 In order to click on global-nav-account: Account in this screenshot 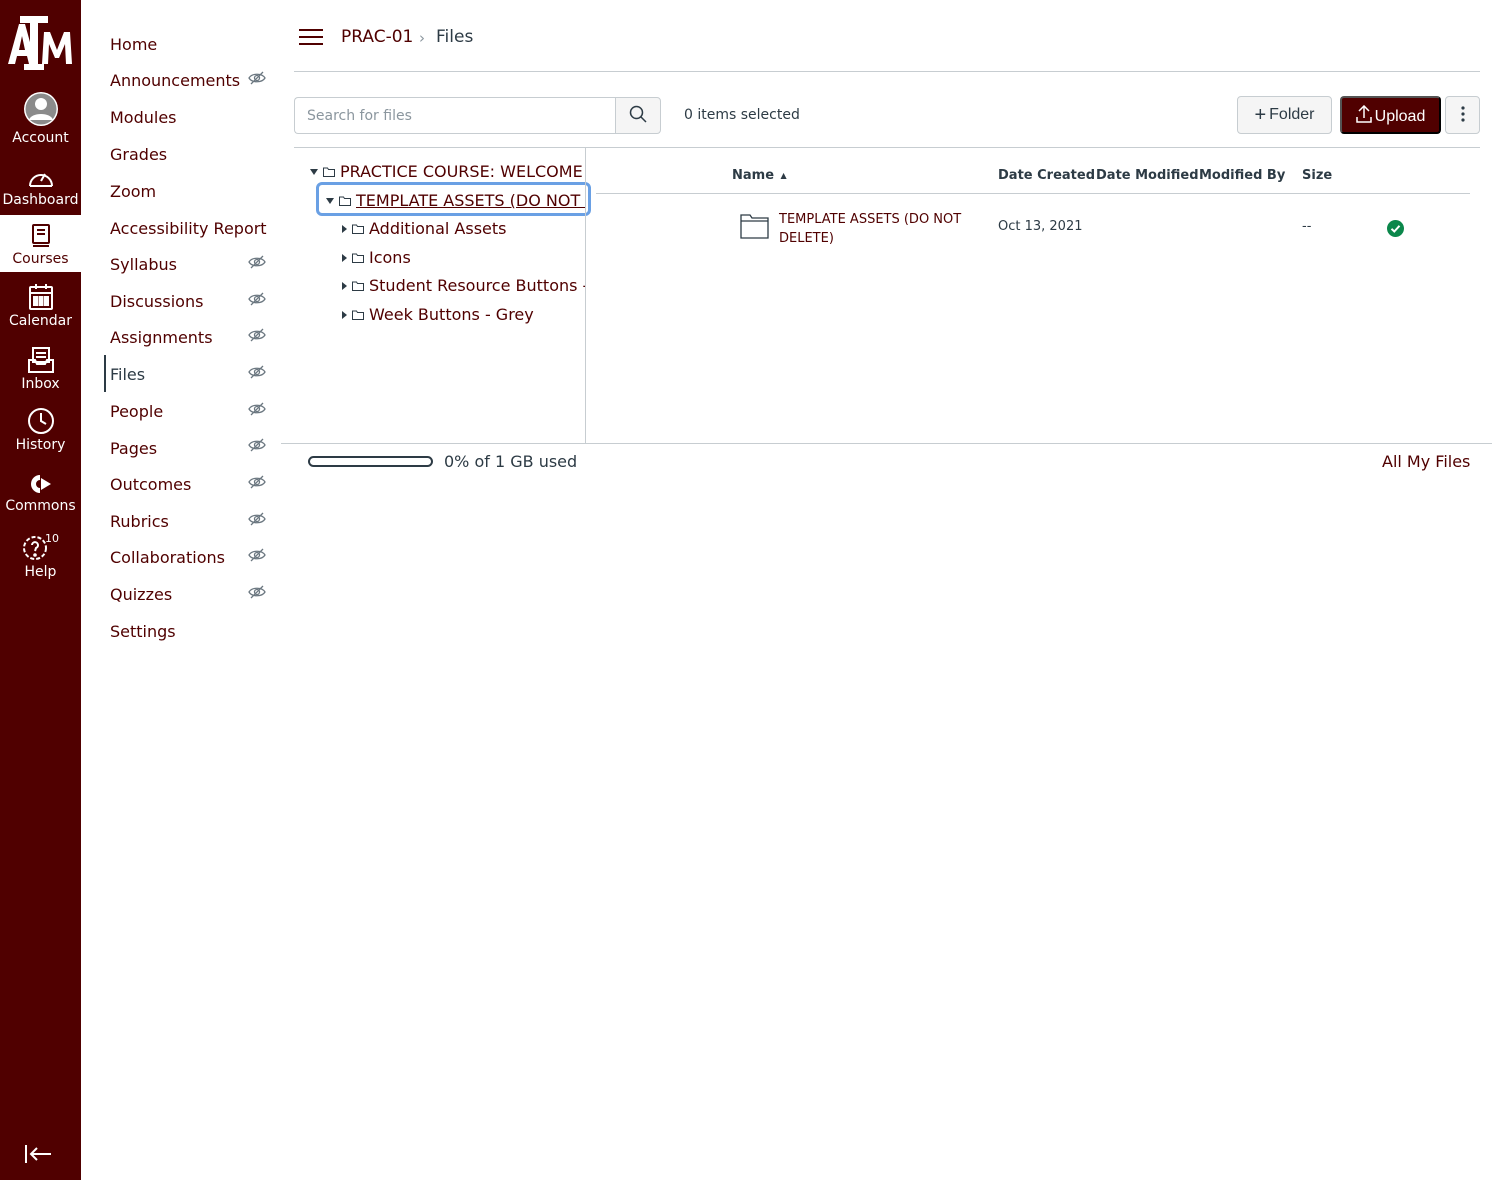, I will do `click(40, 118)`.